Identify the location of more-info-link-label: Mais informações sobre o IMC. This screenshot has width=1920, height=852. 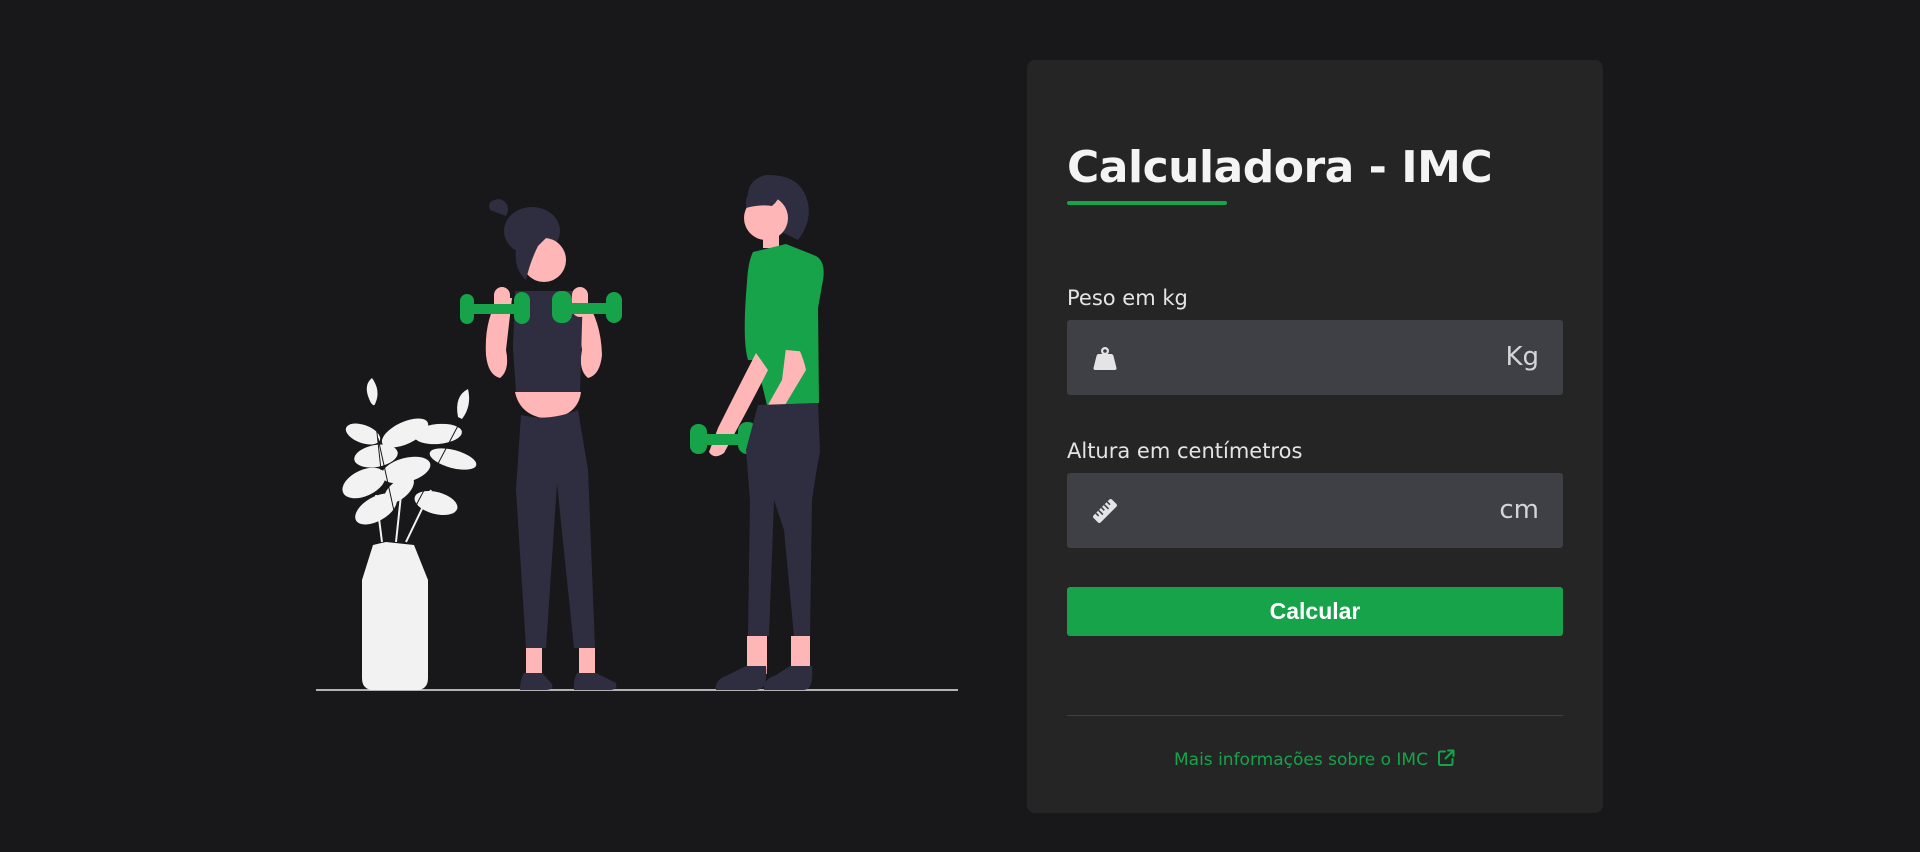
(1301, 760).